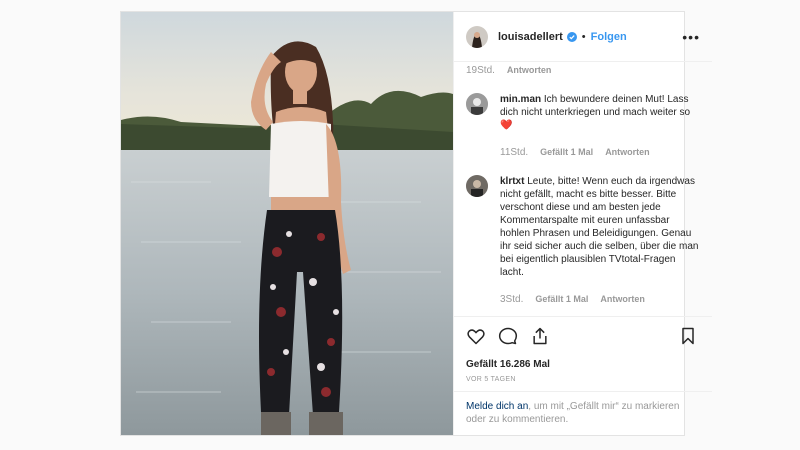 The image size is (800, 450). What do you see at coordinates (541, 337) in the screenshot?
I see `share-icon` at bounding box center [541, 337].